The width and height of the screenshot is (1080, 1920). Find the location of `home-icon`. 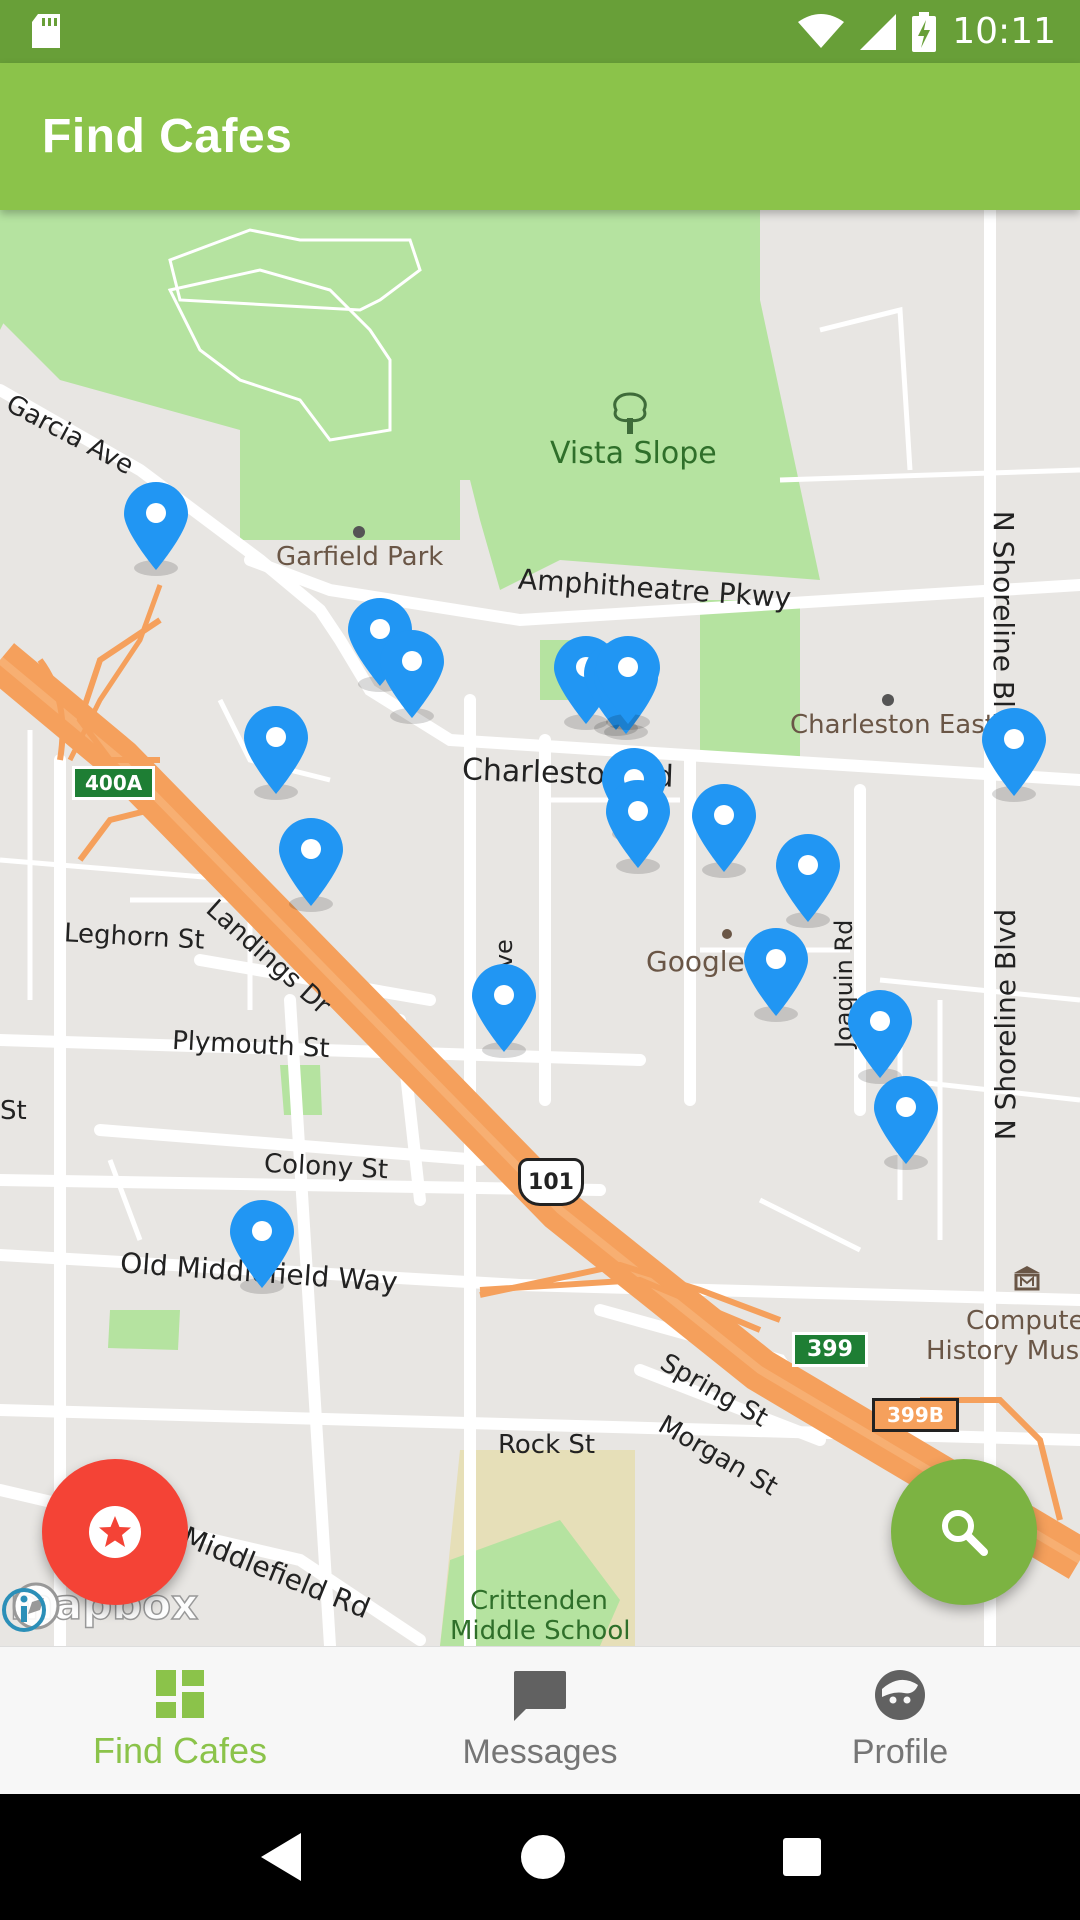

home-icon is located at coordinates (543, 1857).